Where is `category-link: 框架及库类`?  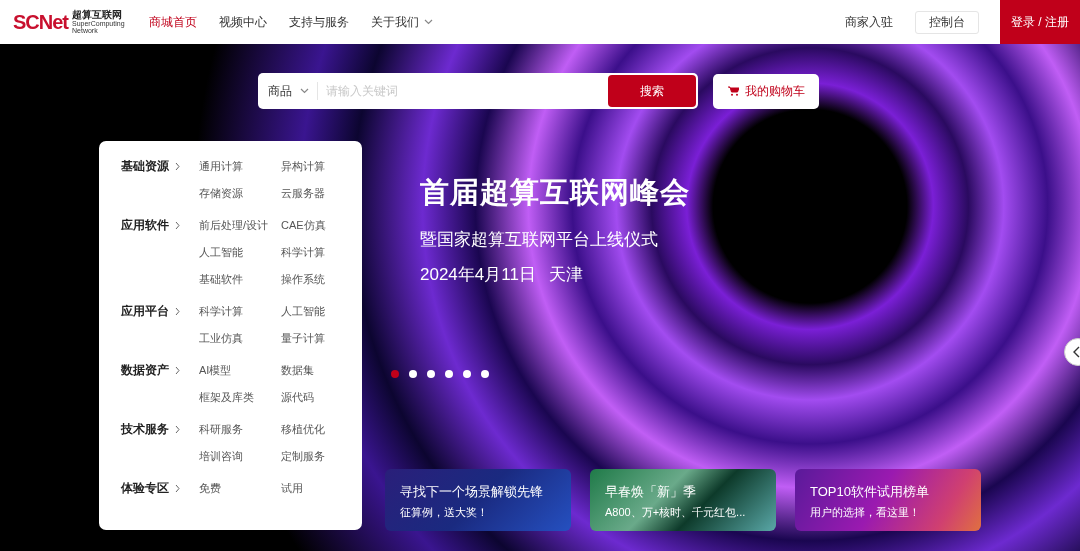
category-link: 框架及库类 is located at coordinates (240, 397).